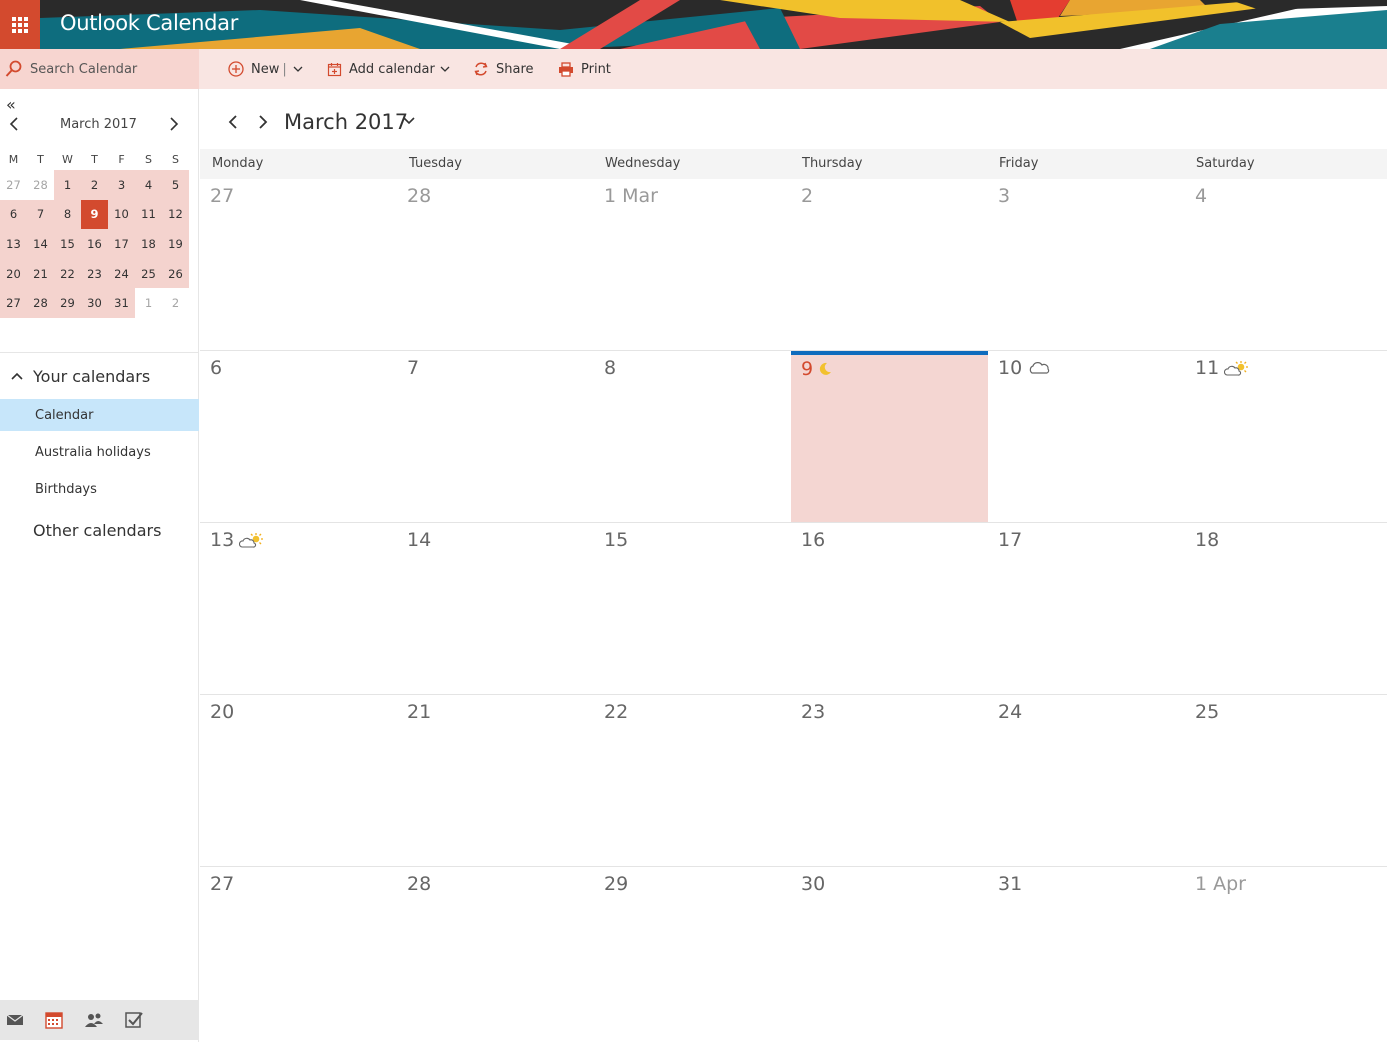 The height and width of the screenshot is (1042, 1387). What do you see at coordinates (148, 185) in the screenshot?
I see `mini-day: 4` at bounding box center [148, 185].